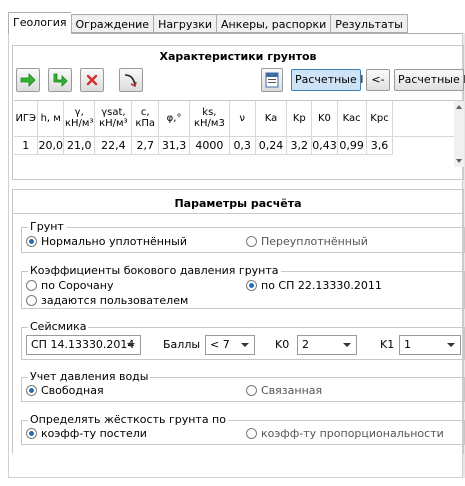  Describe the element at coordinates (243, 386) in the screenshot. I see `water-pressure-group: Учет давления воды Свободная Связанная` at that location.